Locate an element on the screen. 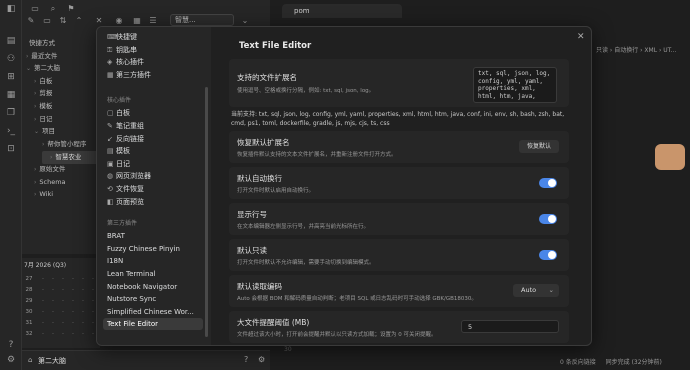 Image resolution: width=690 pixels, height=370 pixels. backlink-count: 0 条反向链接 is located at coordinates (578, 362).